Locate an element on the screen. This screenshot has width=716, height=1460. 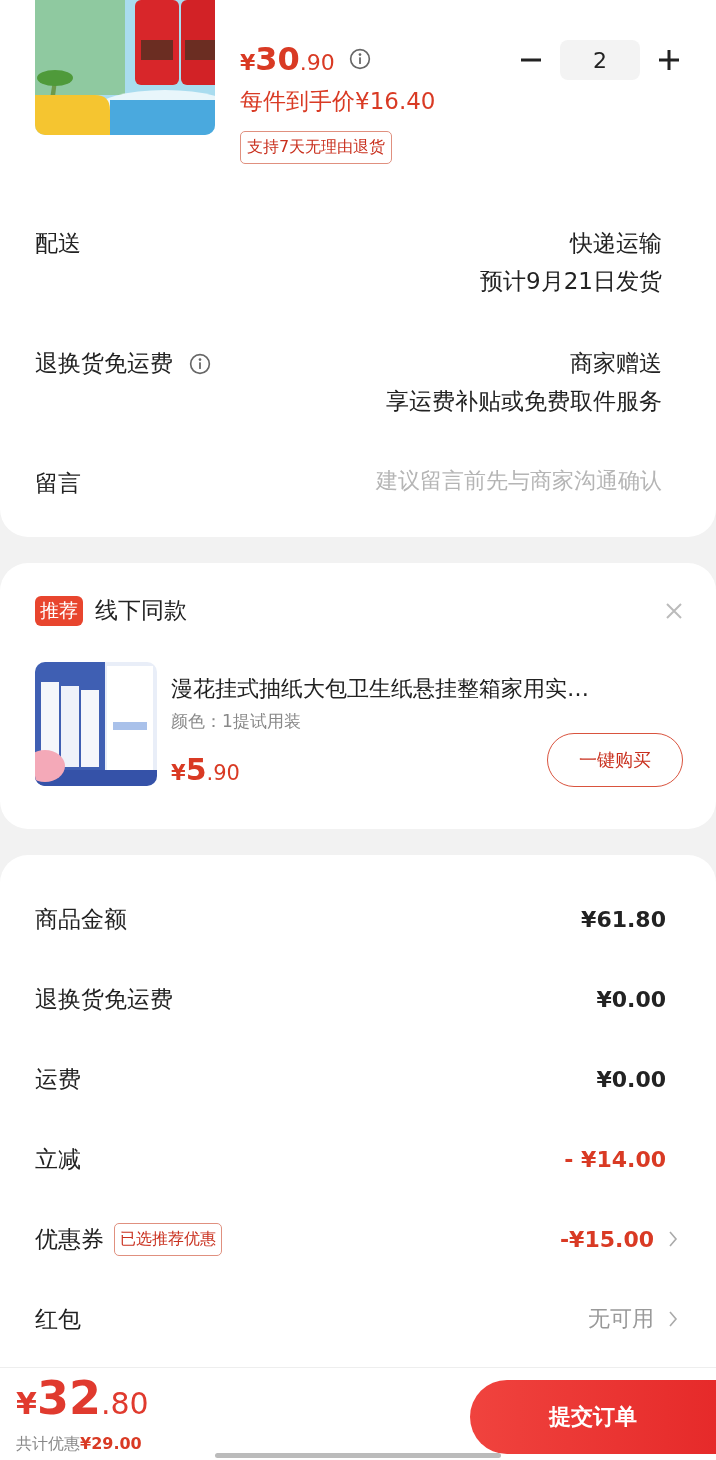
row-value: 快递运输 is located at coordinates (616, 243).